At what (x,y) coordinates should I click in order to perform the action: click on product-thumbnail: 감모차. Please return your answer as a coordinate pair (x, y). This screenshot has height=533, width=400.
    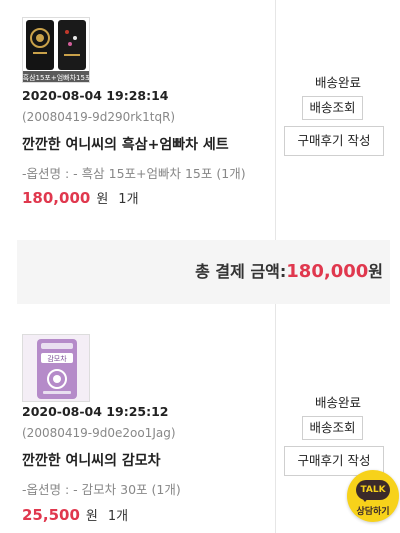
    Looking at the image, I should click on (56, 368).